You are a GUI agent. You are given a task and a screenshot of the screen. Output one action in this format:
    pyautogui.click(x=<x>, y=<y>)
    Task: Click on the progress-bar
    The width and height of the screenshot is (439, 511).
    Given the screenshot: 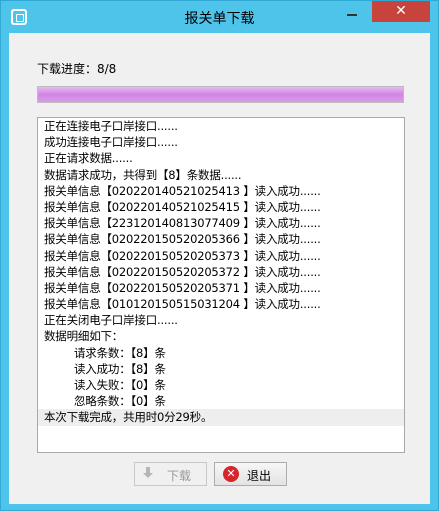 What is the action you would take?
    pyautogui.click(x=220, y=94)
    